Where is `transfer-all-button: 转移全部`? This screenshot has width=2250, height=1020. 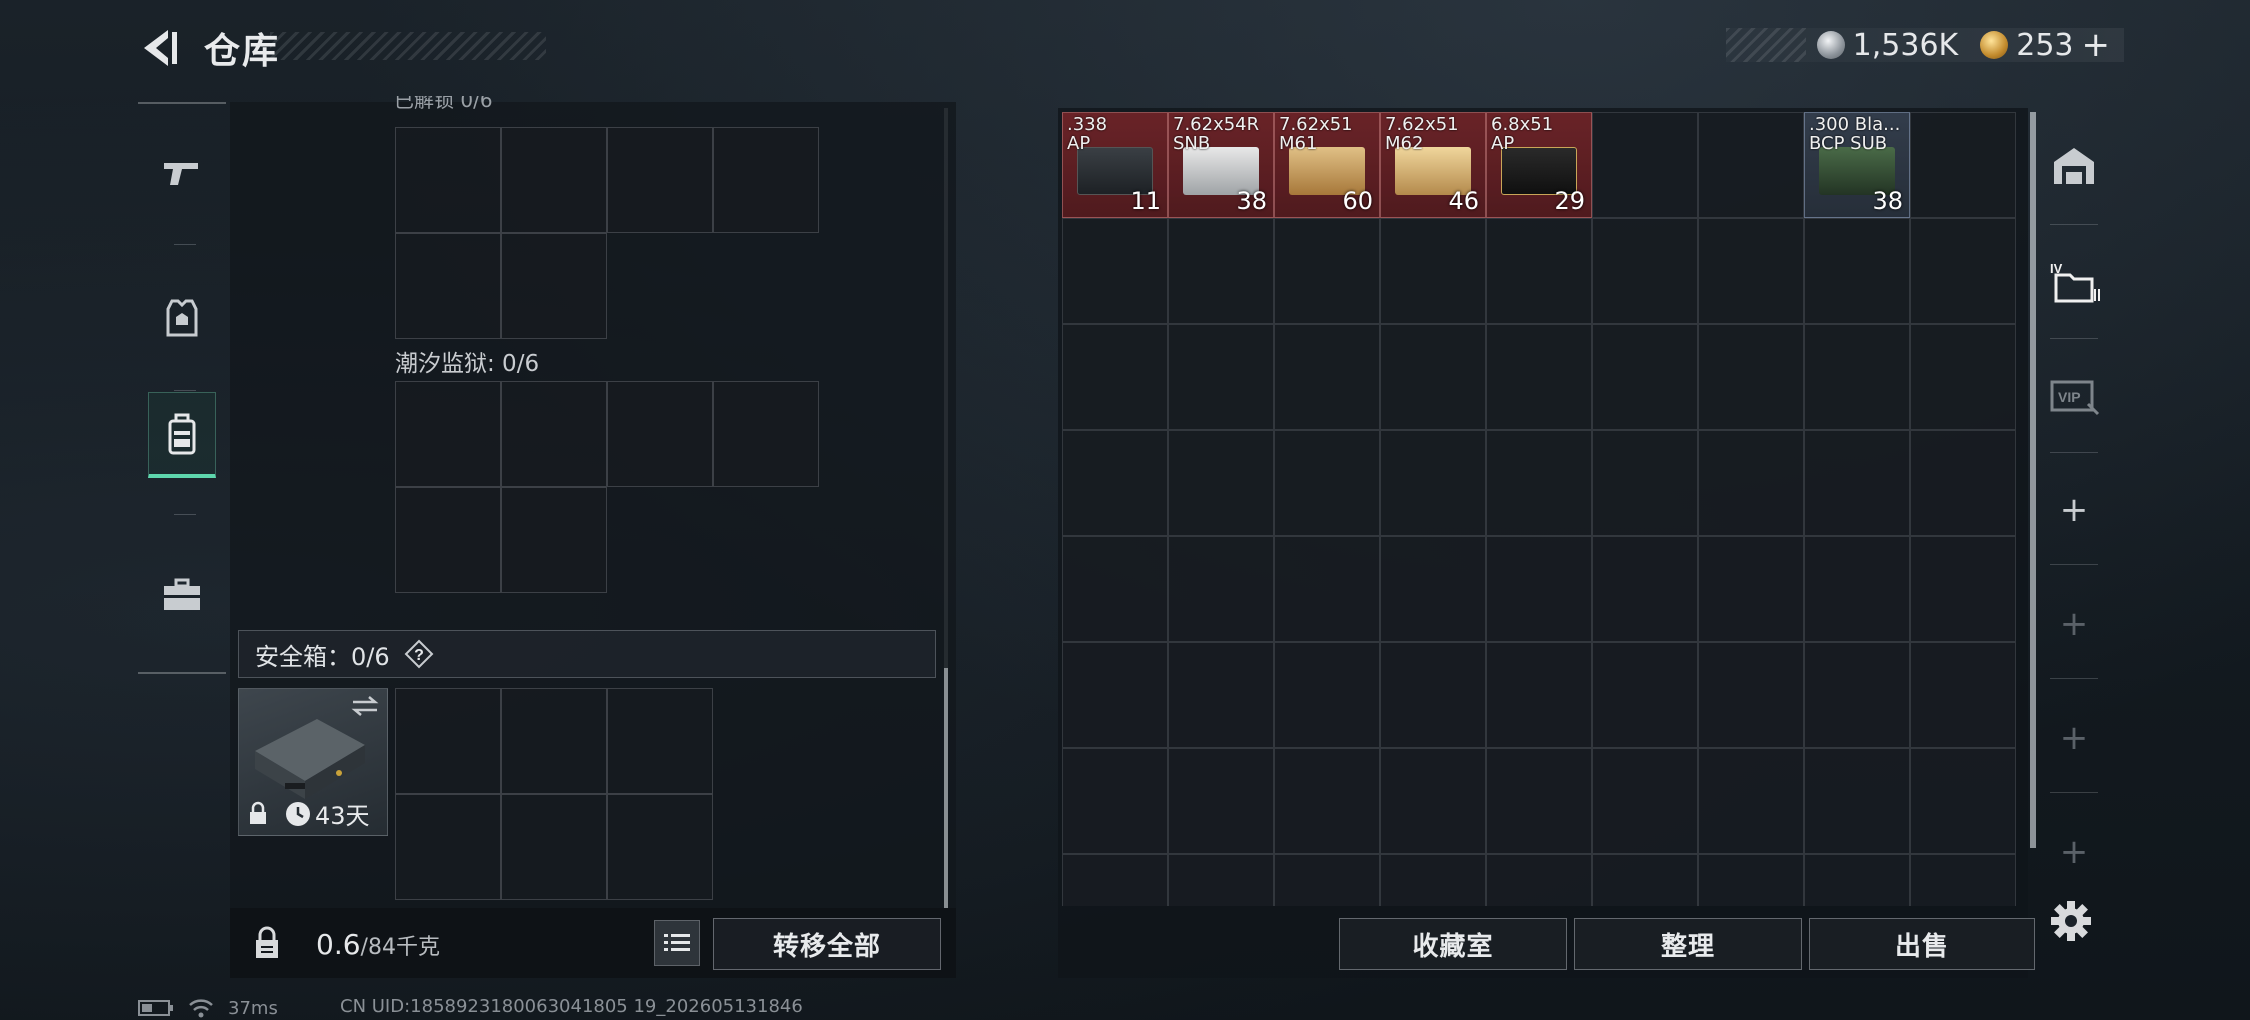
transfer-all-button: 转移全部 is located at coordinates (827, 944).